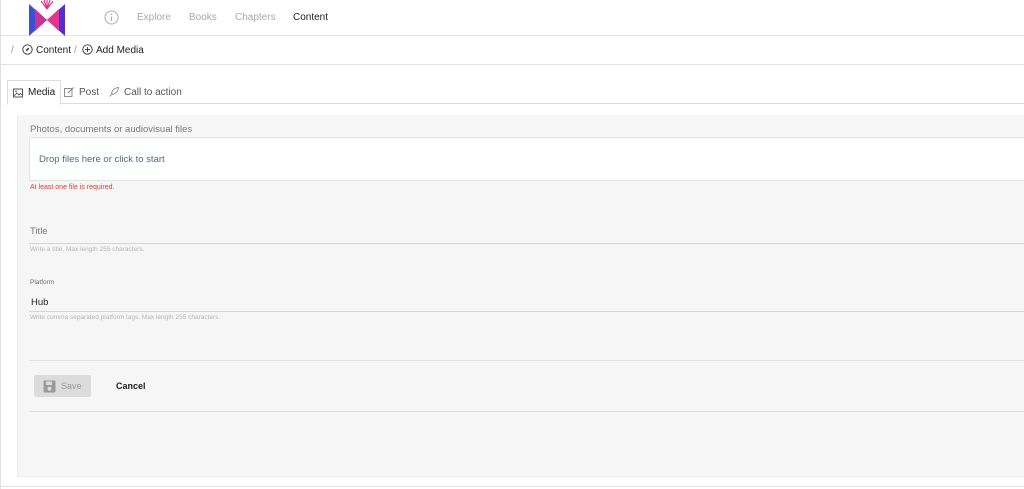  What do you see at coordinates (515, 92) in the screenshot?
I see `tab-bar: Media Post Call to action` at bounding box center [515, 92].